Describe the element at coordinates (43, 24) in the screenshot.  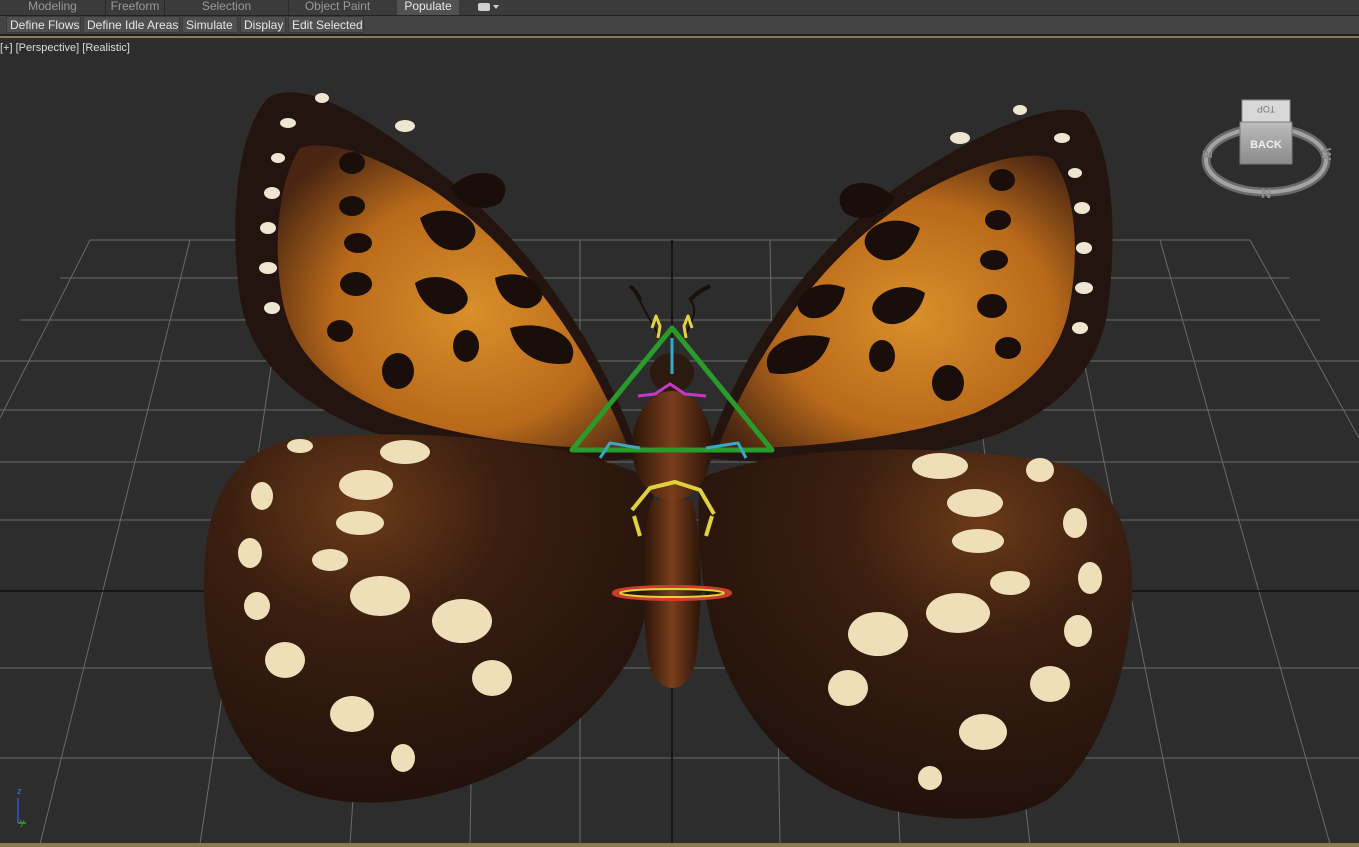
I see `define-flows-button: Define Flows` at that location.